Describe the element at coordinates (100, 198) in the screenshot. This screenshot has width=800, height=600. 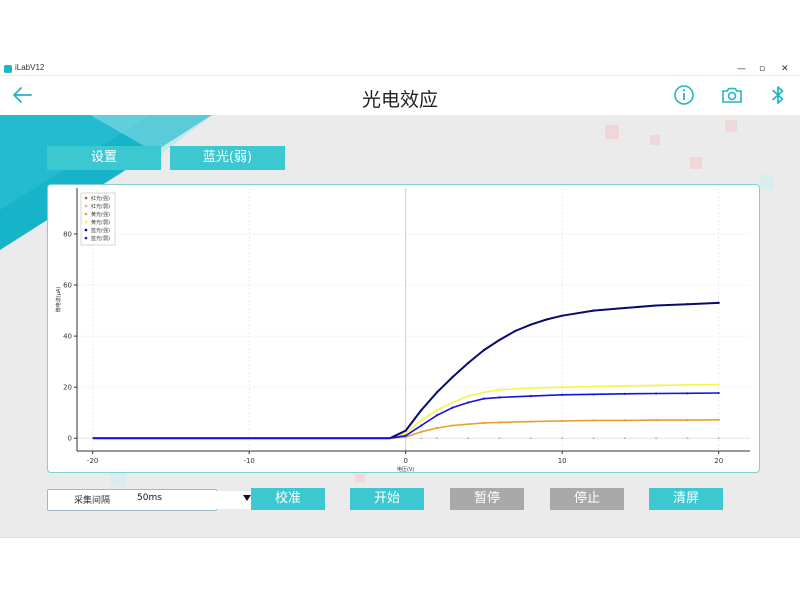
I see `legend-label: 红光(强)` at that location.